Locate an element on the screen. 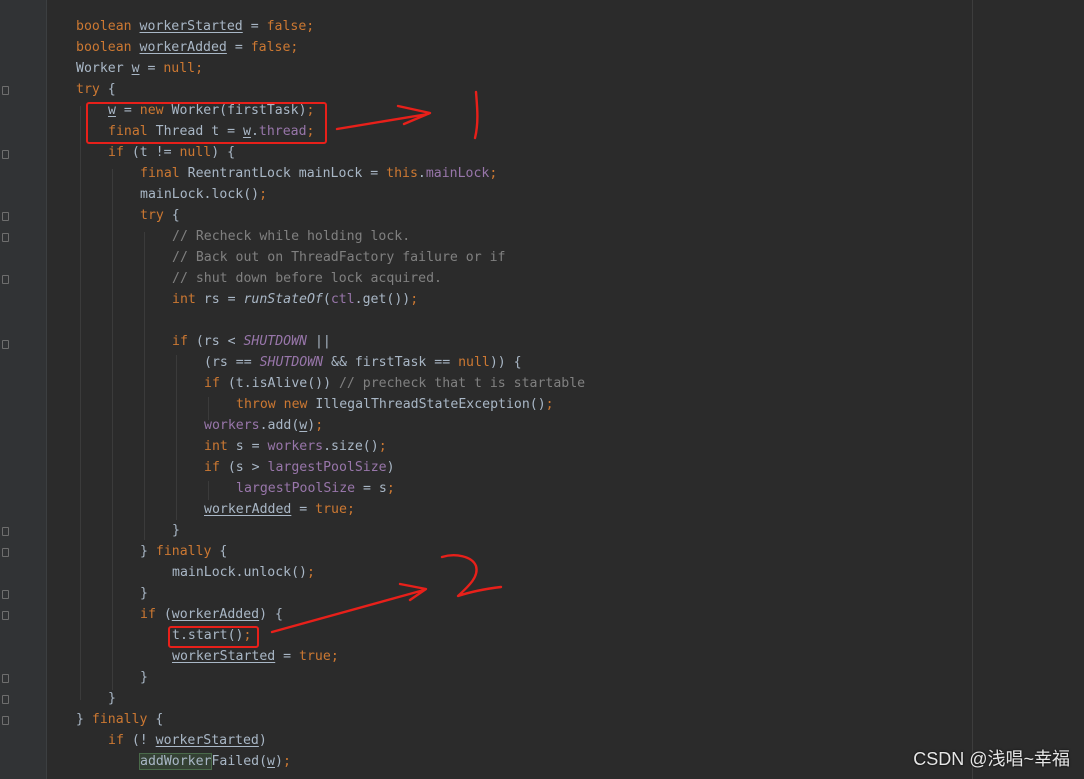  code-line: final Thread t = w.thread; is located at coordinates (211, 131).